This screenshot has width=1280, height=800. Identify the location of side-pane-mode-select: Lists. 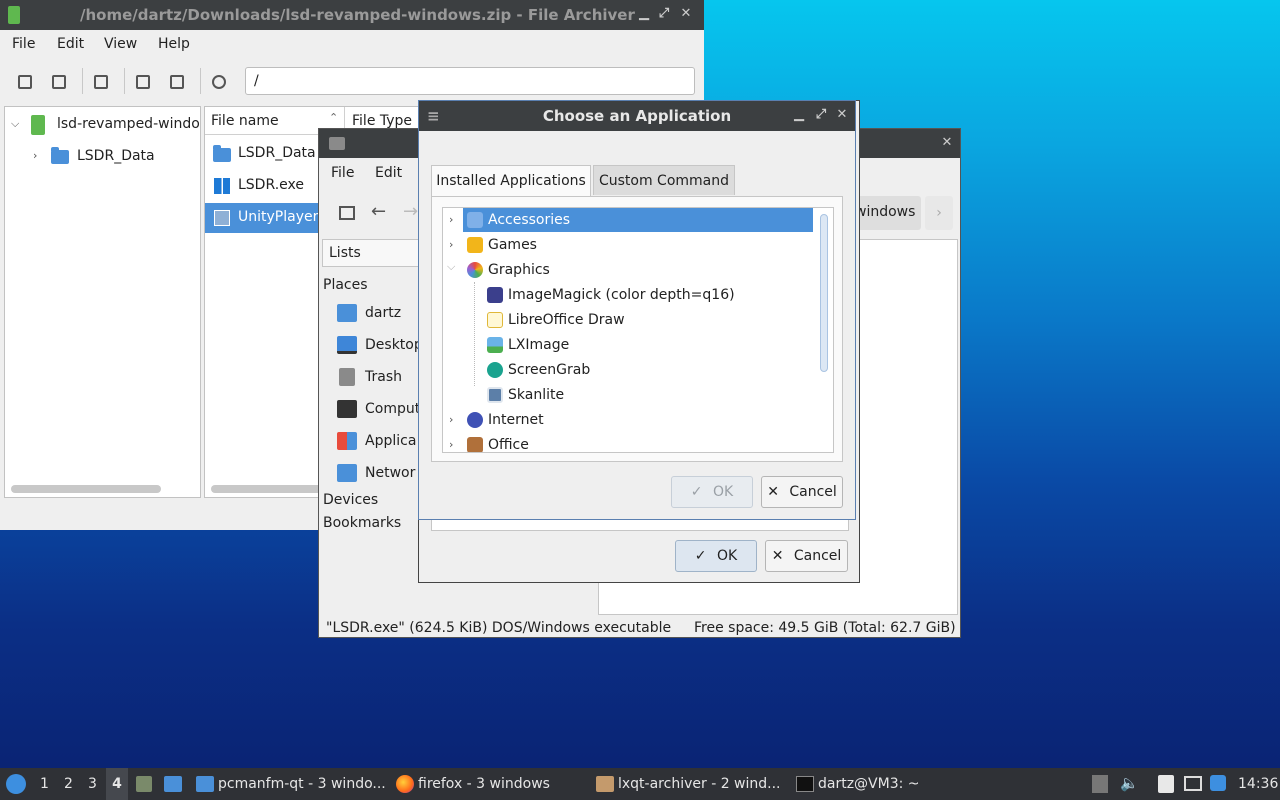
(371, 253).